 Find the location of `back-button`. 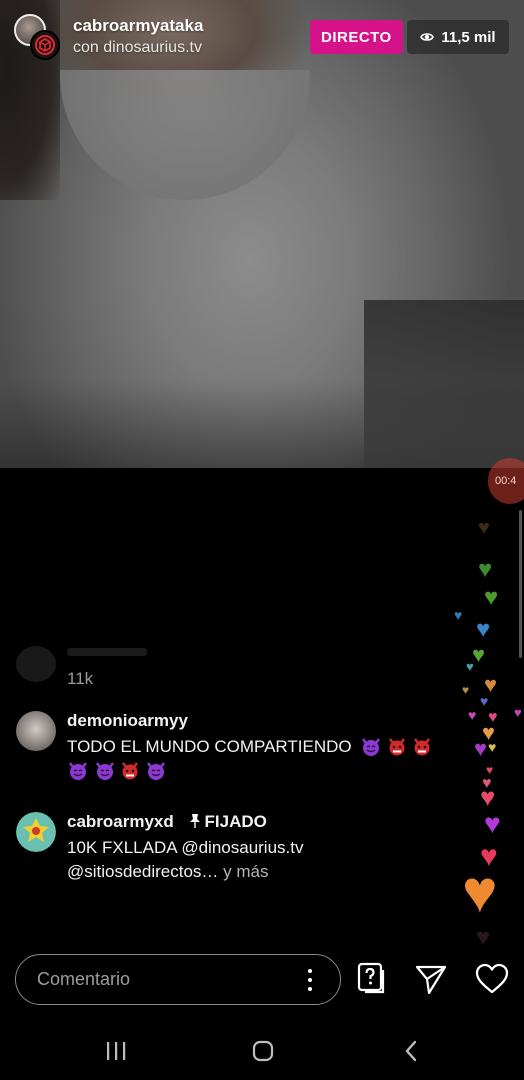

back-button is located at coordinates (411, 1051).